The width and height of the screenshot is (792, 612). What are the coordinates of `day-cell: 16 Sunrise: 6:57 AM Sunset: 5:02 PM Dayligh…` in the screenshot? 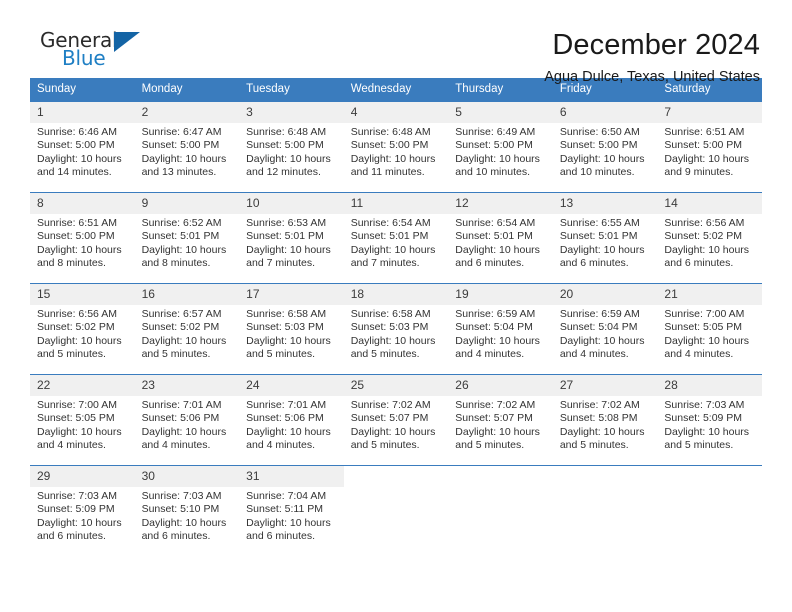 It's located at (187, 325).